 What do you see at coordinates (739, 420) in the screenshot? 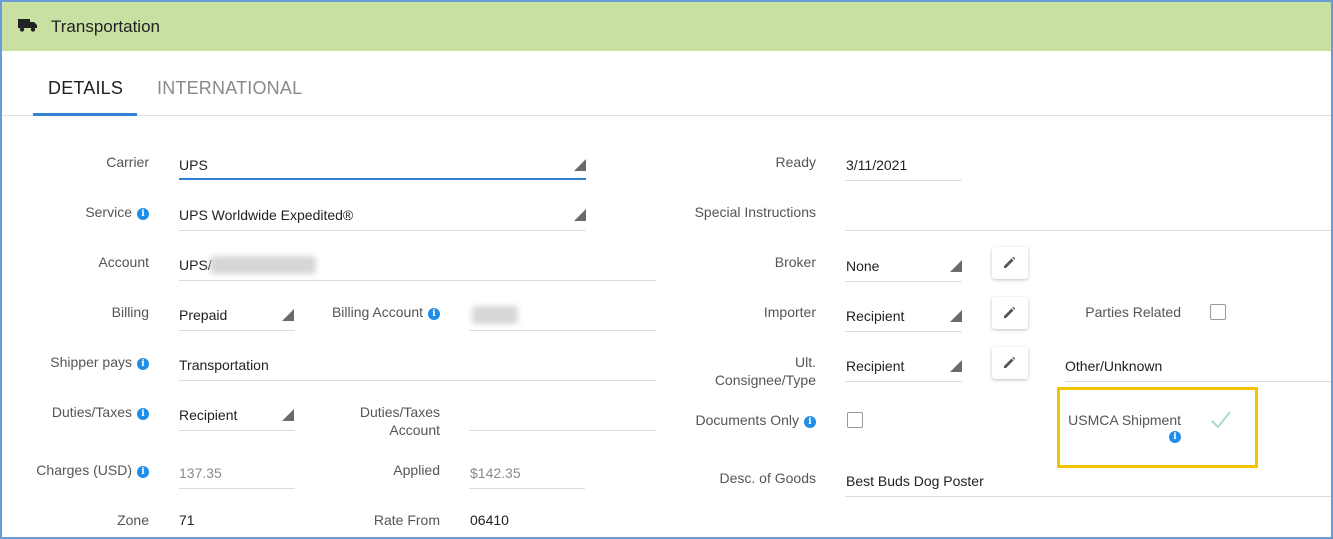
I see `documents-only-label: Documents Only i` at bounding box center [739, 420].